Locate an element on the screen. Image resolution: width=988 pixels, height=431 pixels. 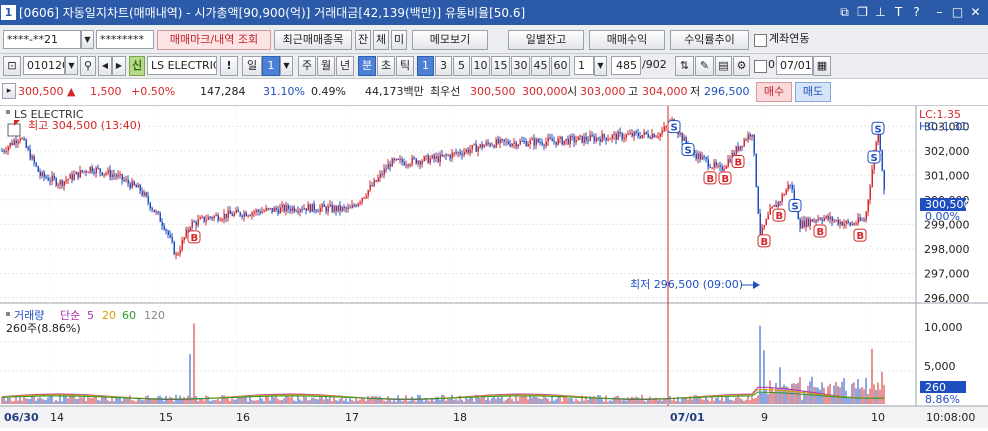
date-check-label: 0 is located at coordinates (771, 64).